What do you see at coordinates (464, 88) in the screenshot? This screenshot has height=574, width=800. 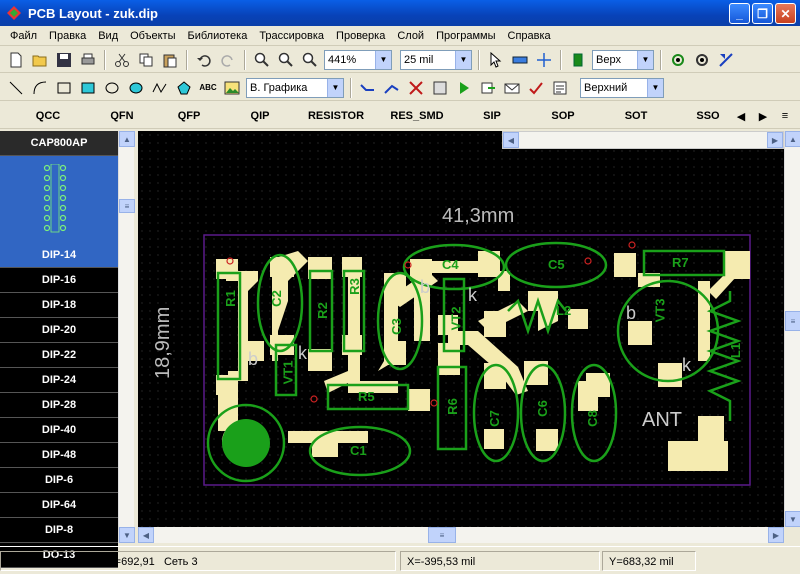 I see `run-button` at bounding box center [464, 88].